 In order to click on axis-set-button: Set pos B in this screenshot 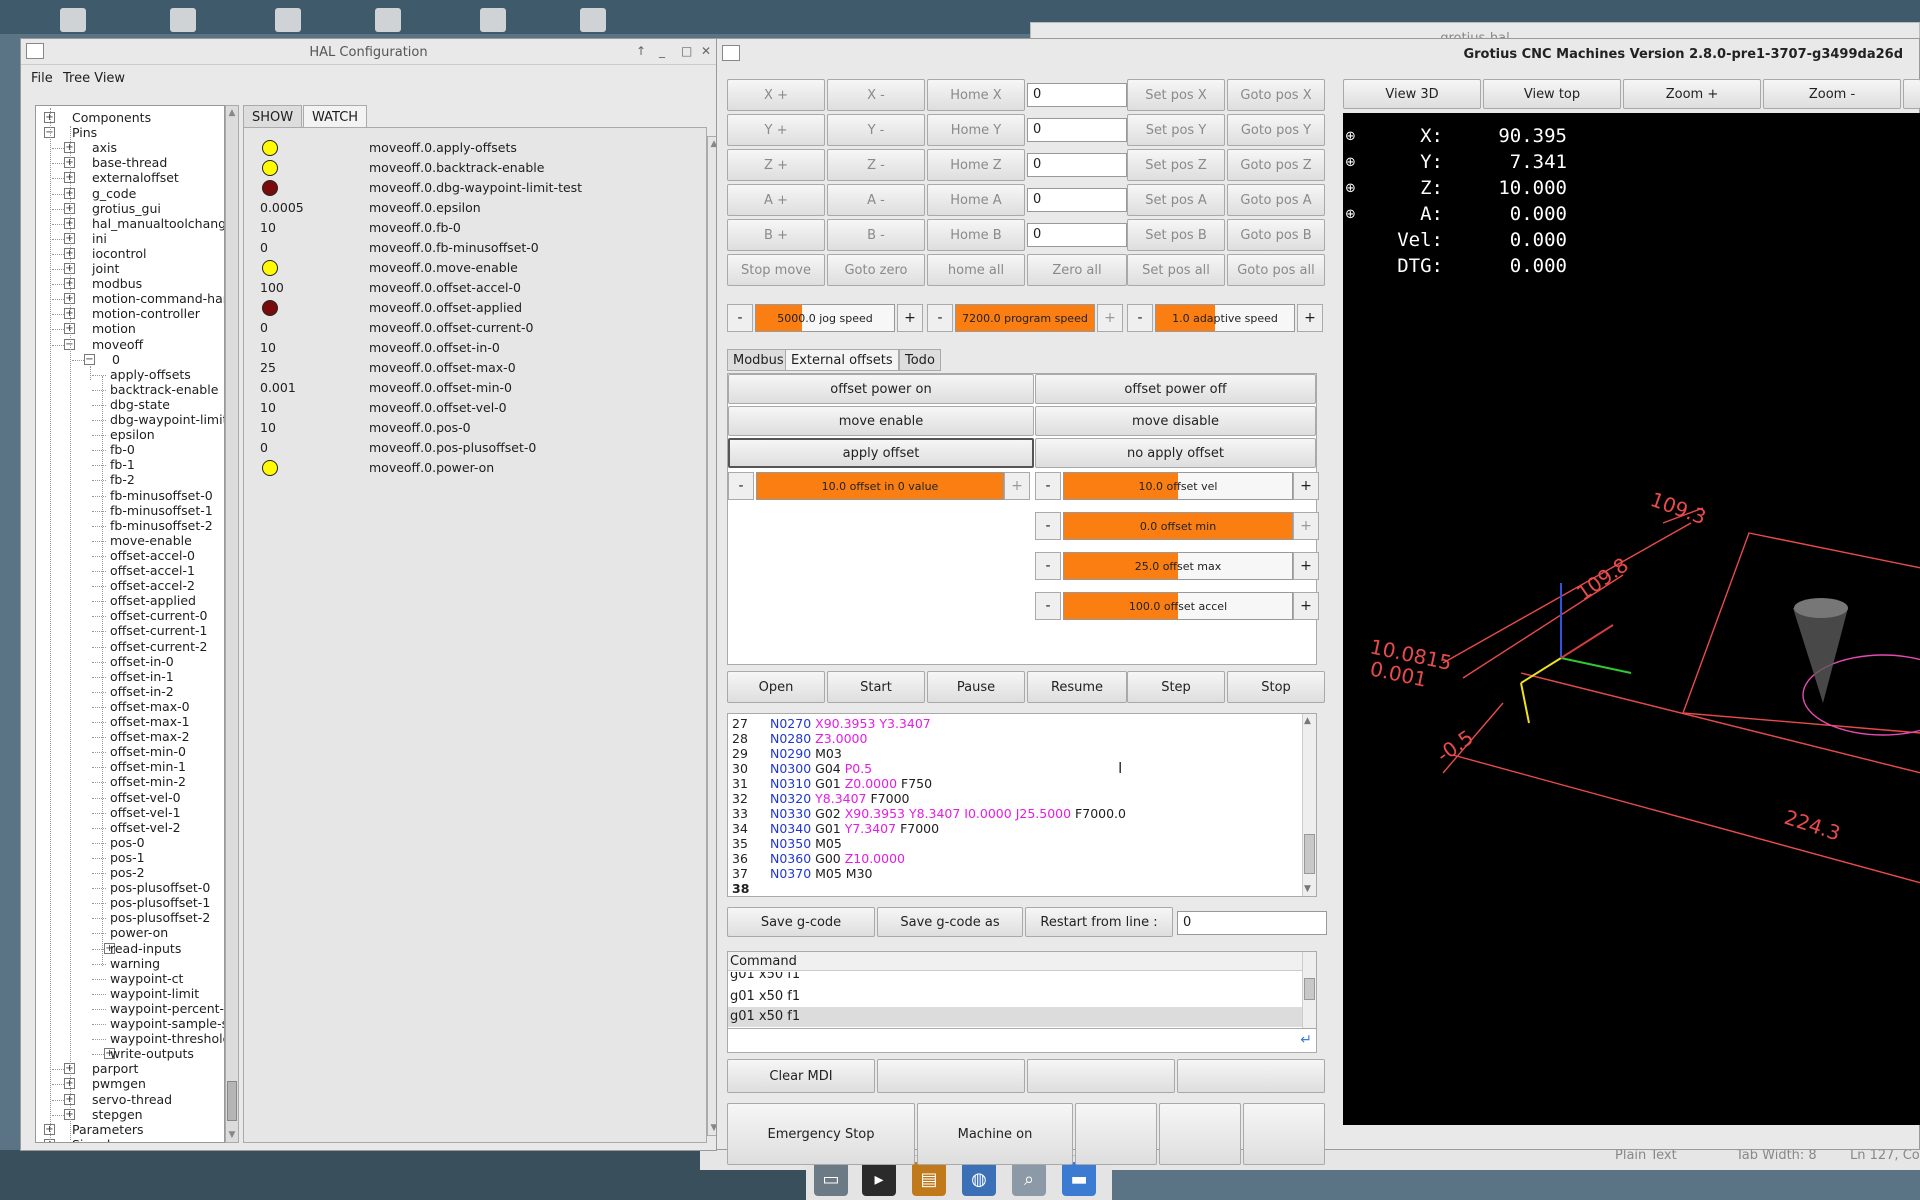, I will do `click(1176, 235)`.